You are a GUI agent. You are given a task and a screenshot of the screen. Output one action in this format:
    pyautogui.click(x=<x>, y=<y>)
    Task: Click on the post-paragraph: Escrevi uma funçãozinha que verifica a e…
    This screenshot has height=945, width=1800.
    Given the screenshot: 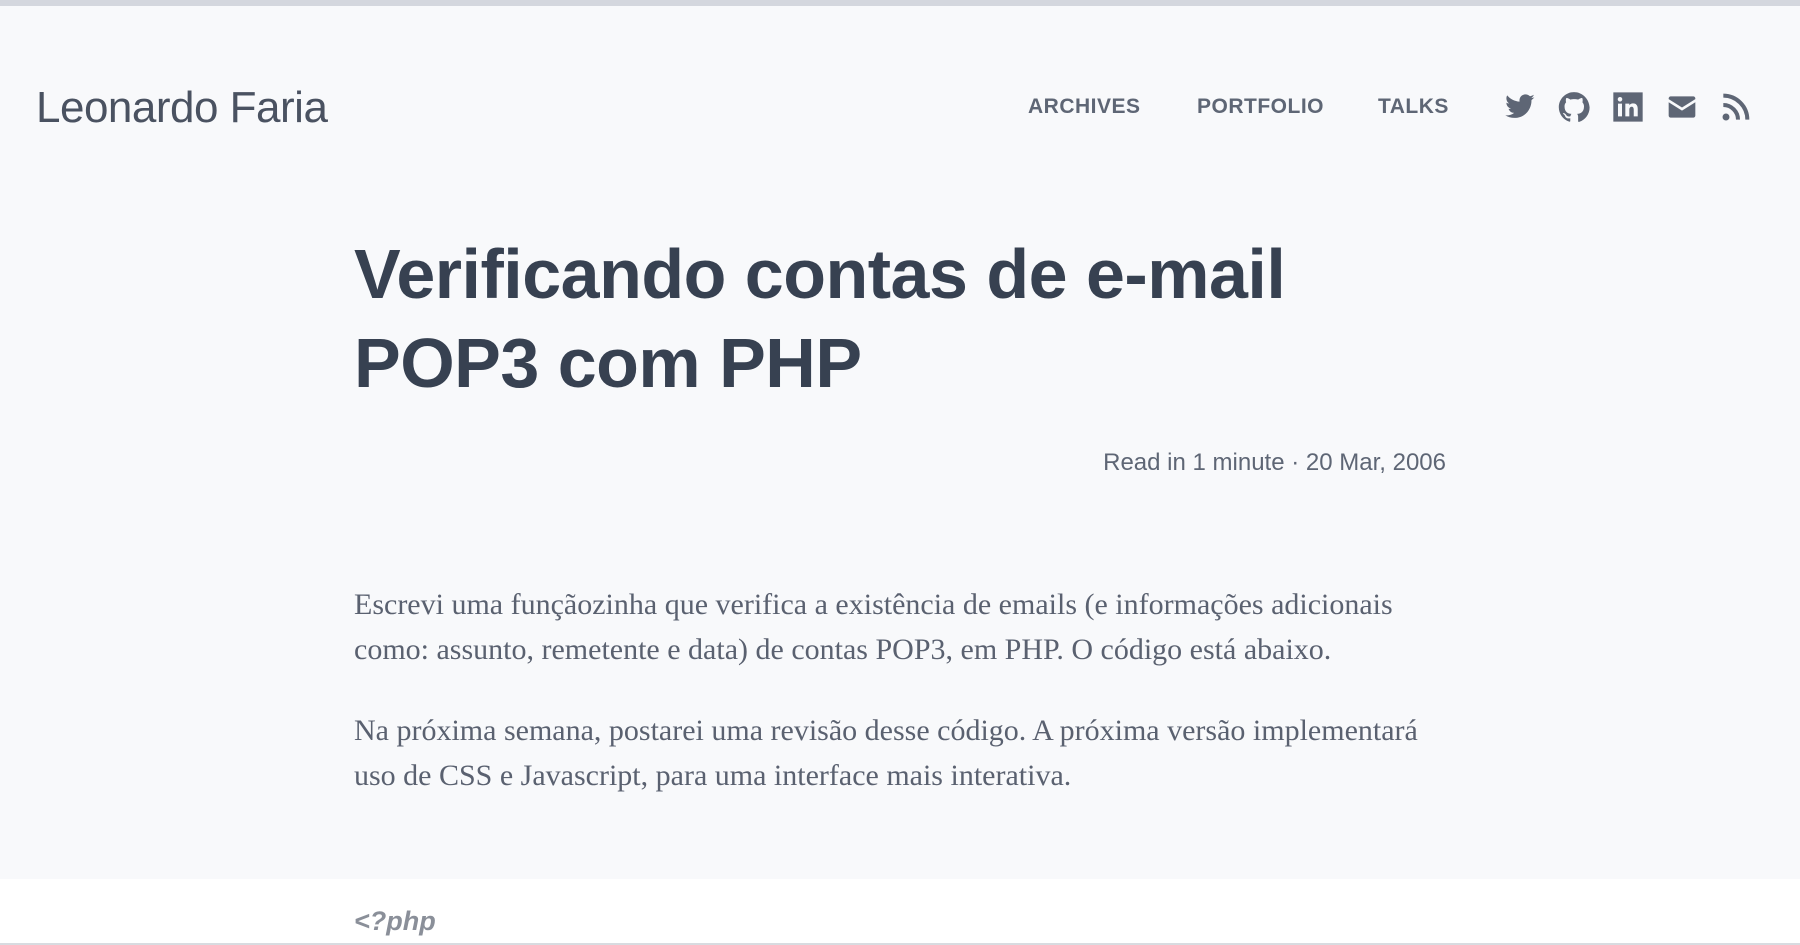 What is the action you would take?
    pyautogui.click(x=873, y=627)
    